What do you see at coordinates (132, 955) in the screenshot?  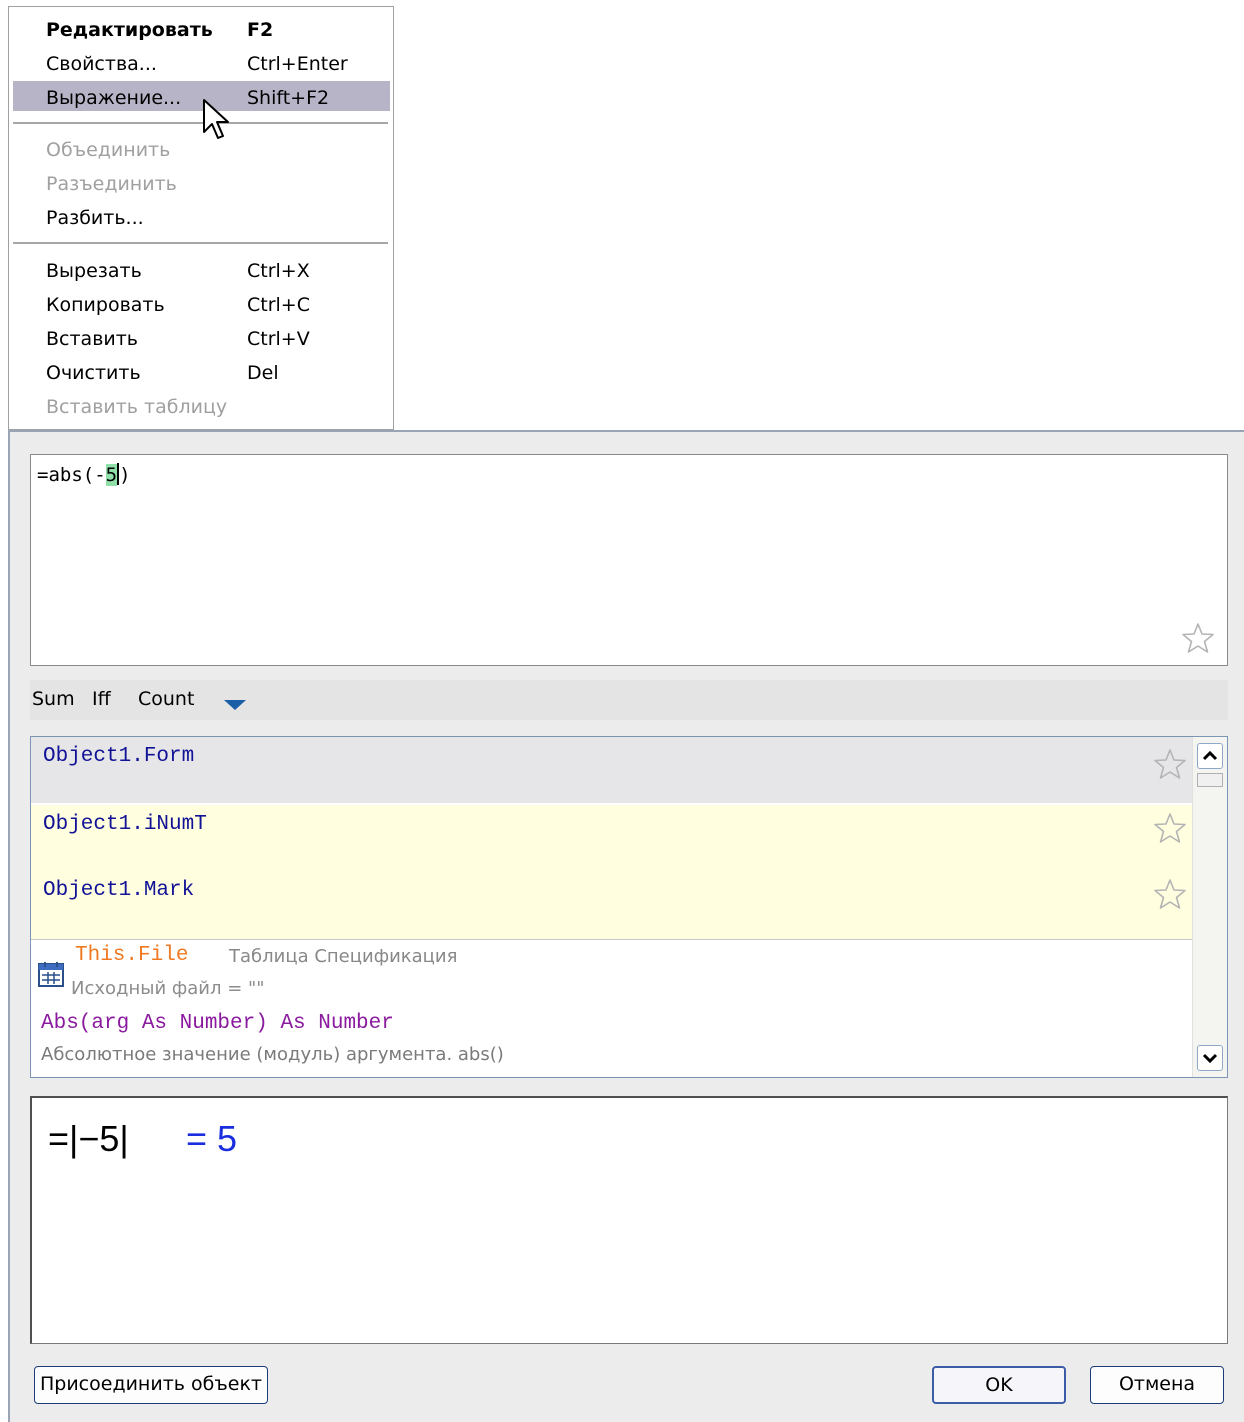 I see `hint-object: This.File` at bounding box center [132, 955].